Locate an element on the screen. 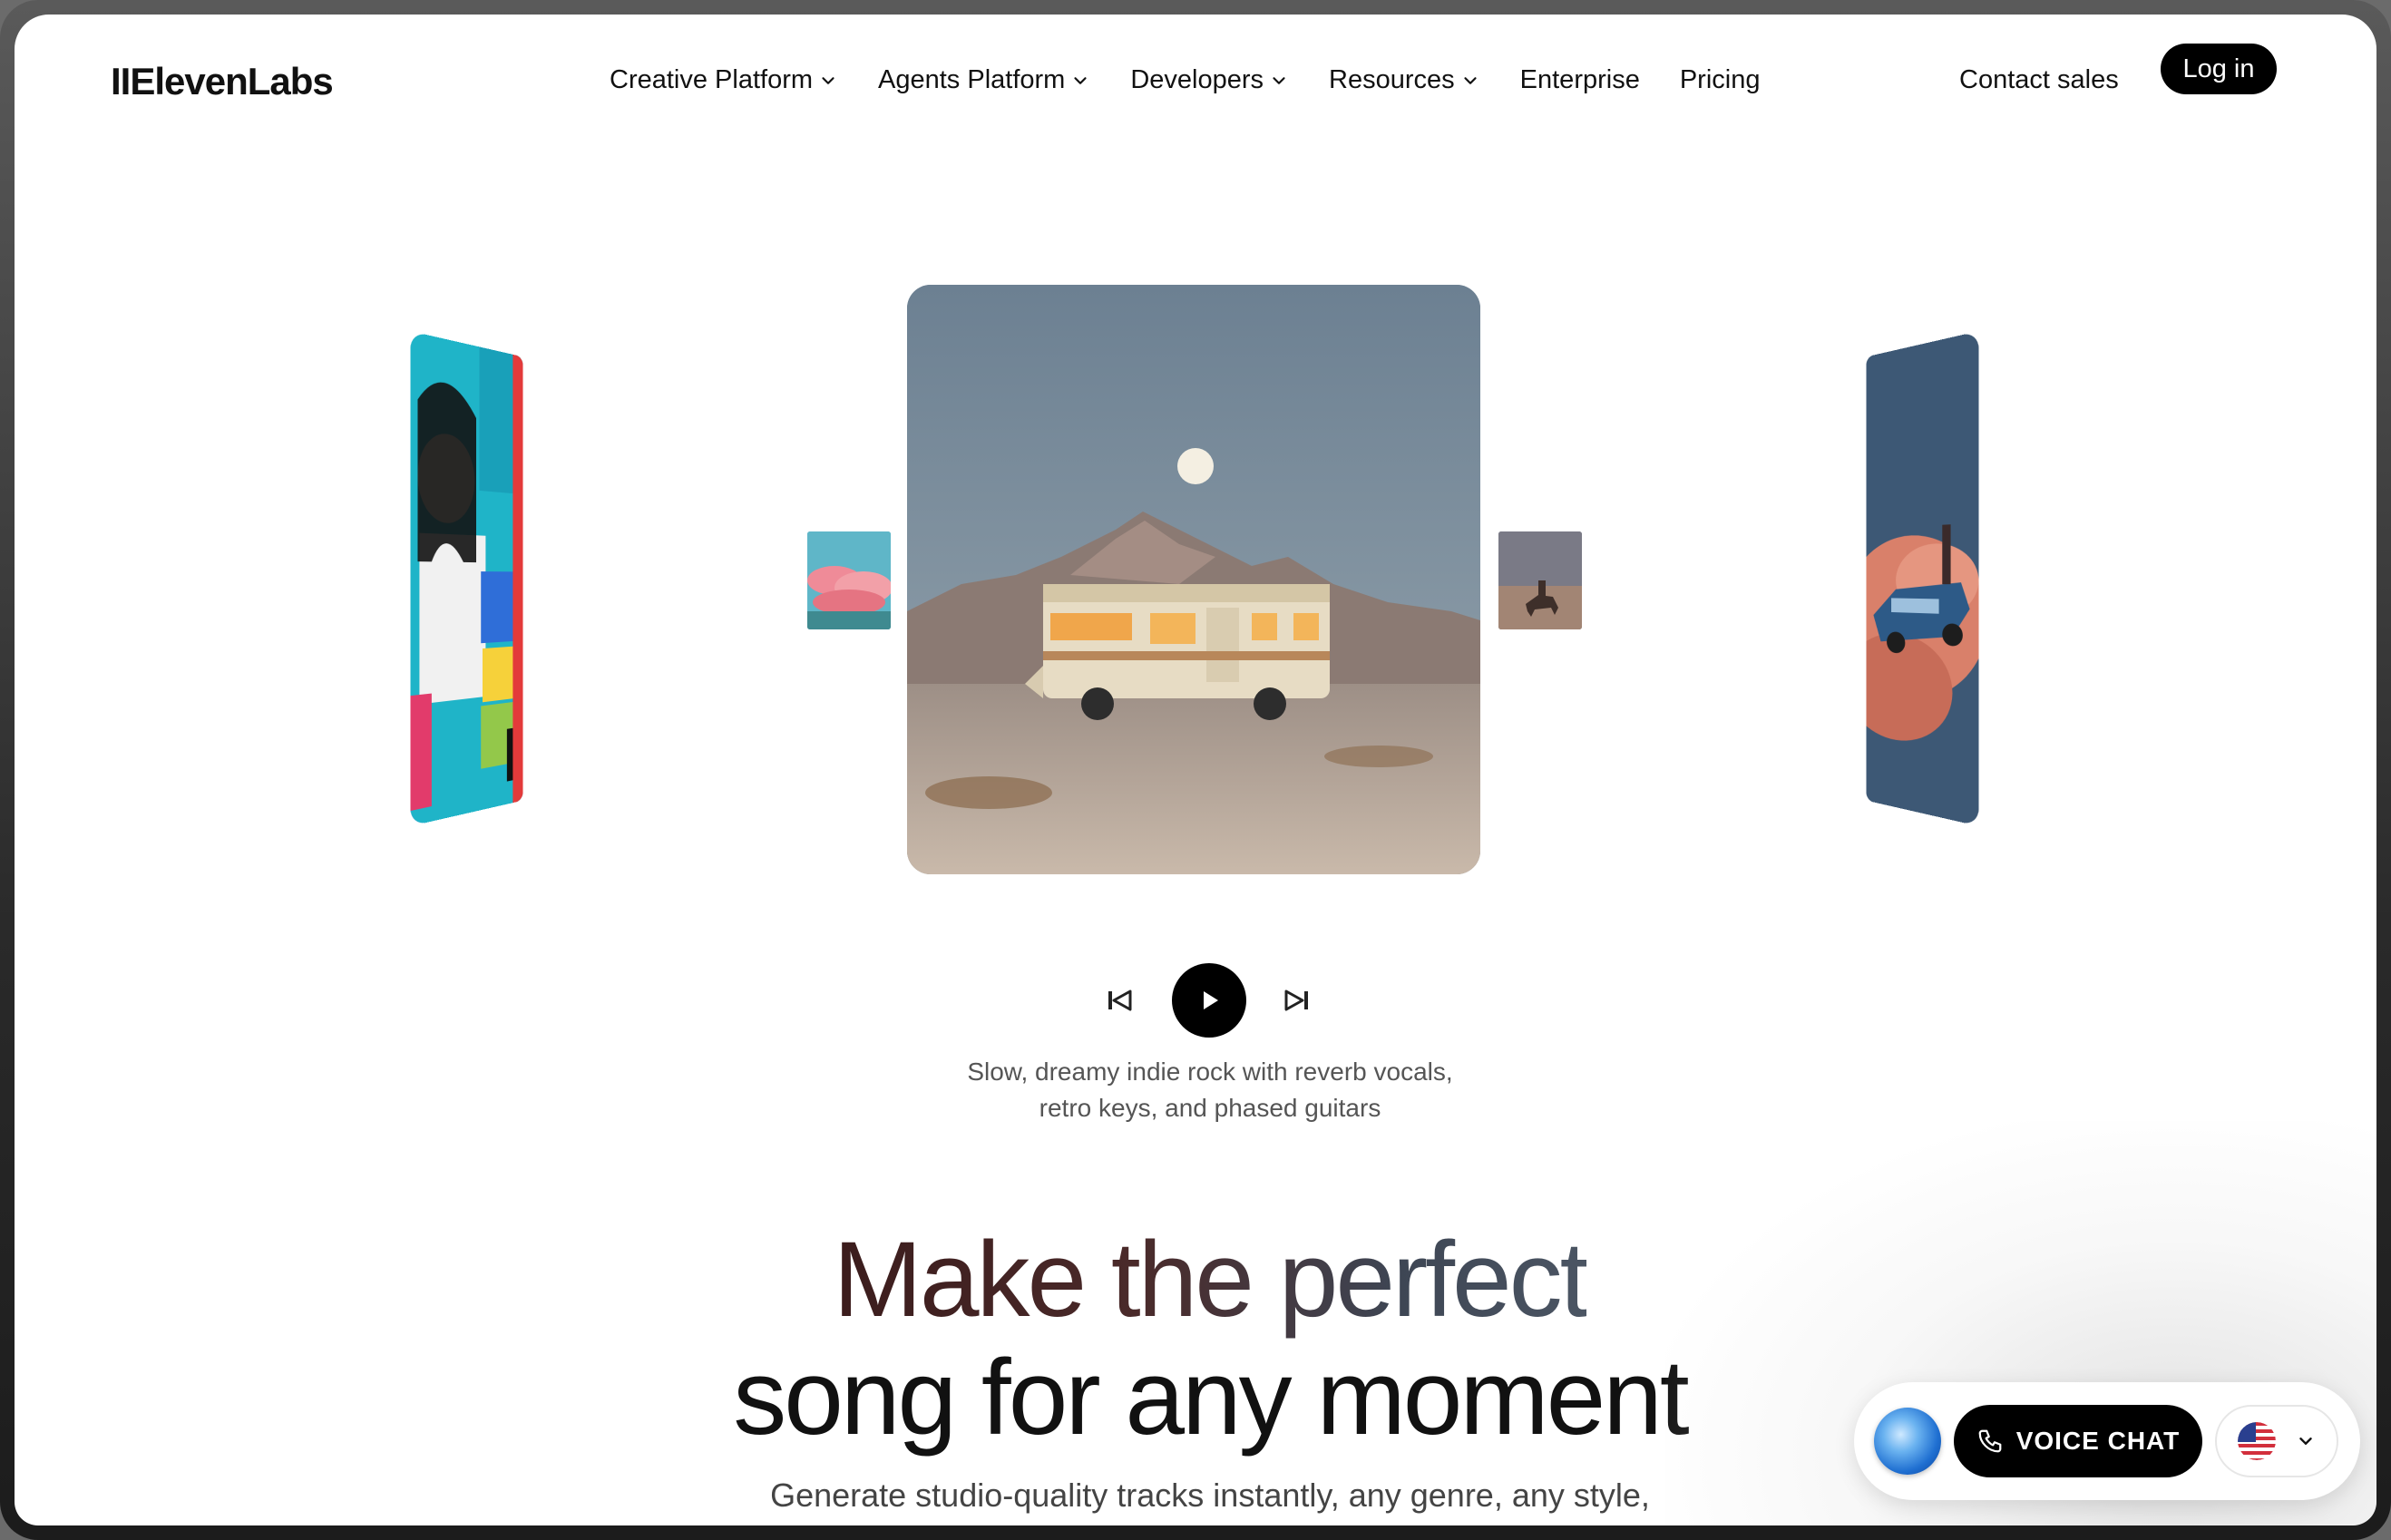  nav-item-label: Enterprise is located at coordinates (1579, 79).